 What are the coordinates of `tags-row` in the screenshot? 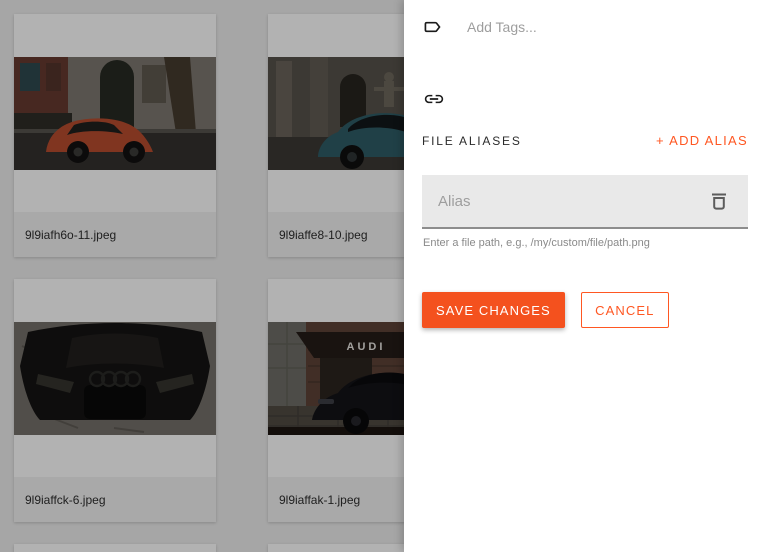 It's located at (555, 27).